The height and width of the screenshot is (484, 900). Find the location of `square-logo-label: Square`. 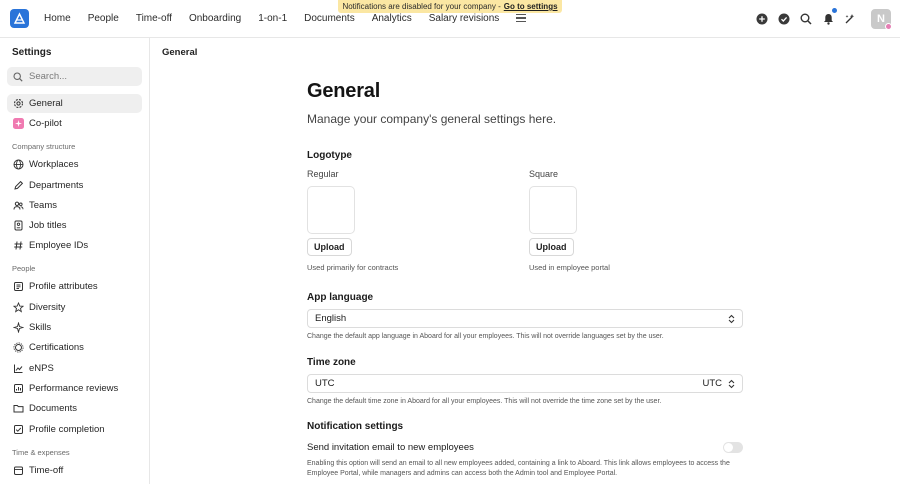

square-logo-label: Square is located at coordinates (544, 174).